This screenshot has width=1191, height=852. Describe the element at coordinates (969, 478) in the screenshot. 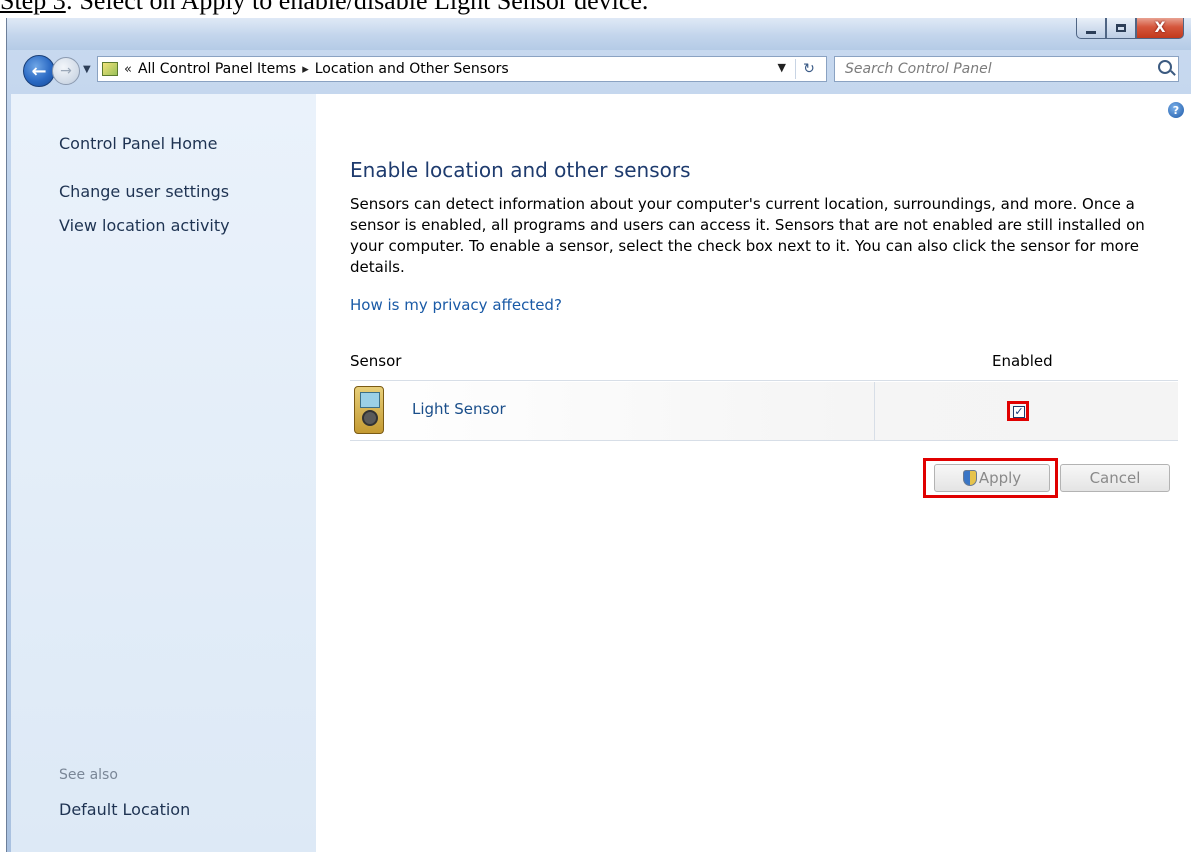

I see `uac-shield-icon` at that location.